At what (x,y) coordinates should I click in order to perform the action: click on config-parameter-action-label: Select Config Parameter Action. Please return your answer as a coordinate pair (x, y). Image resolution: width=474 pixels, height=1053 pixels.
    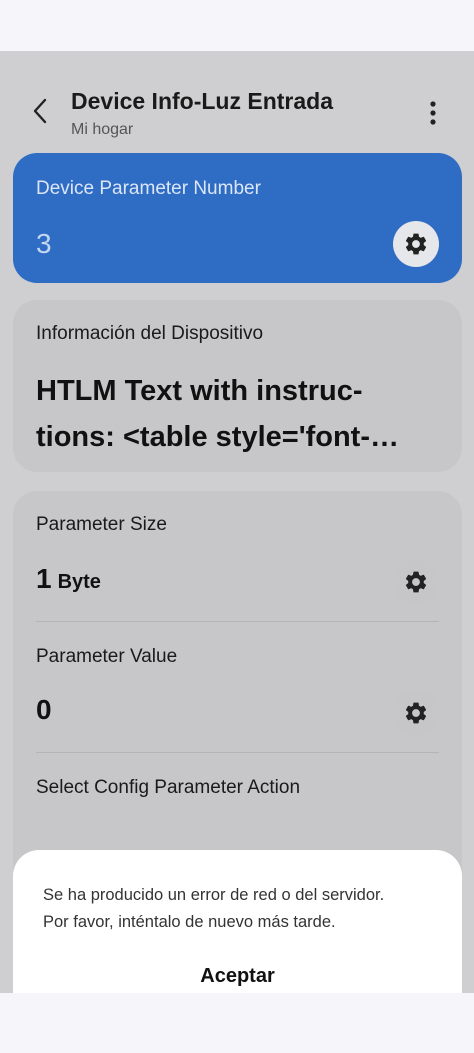
    Looking at the image, I should click on (168, 788).